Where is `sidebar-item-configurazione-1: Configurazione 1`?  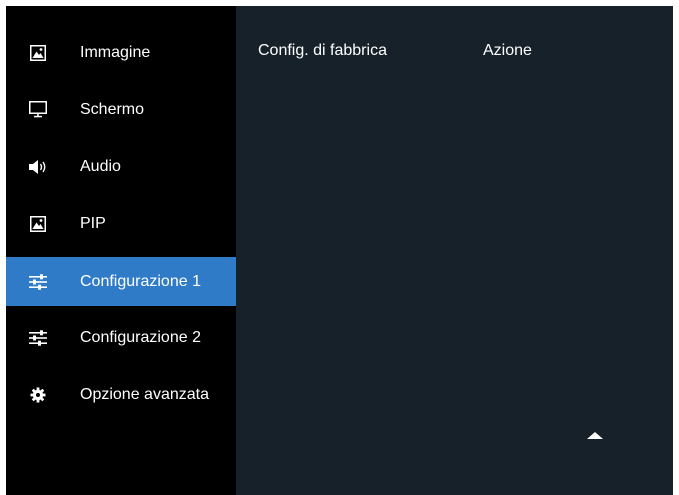 sidebar-item-configurazione-1: Configurazione 1 is located at coordinates (121, 281).